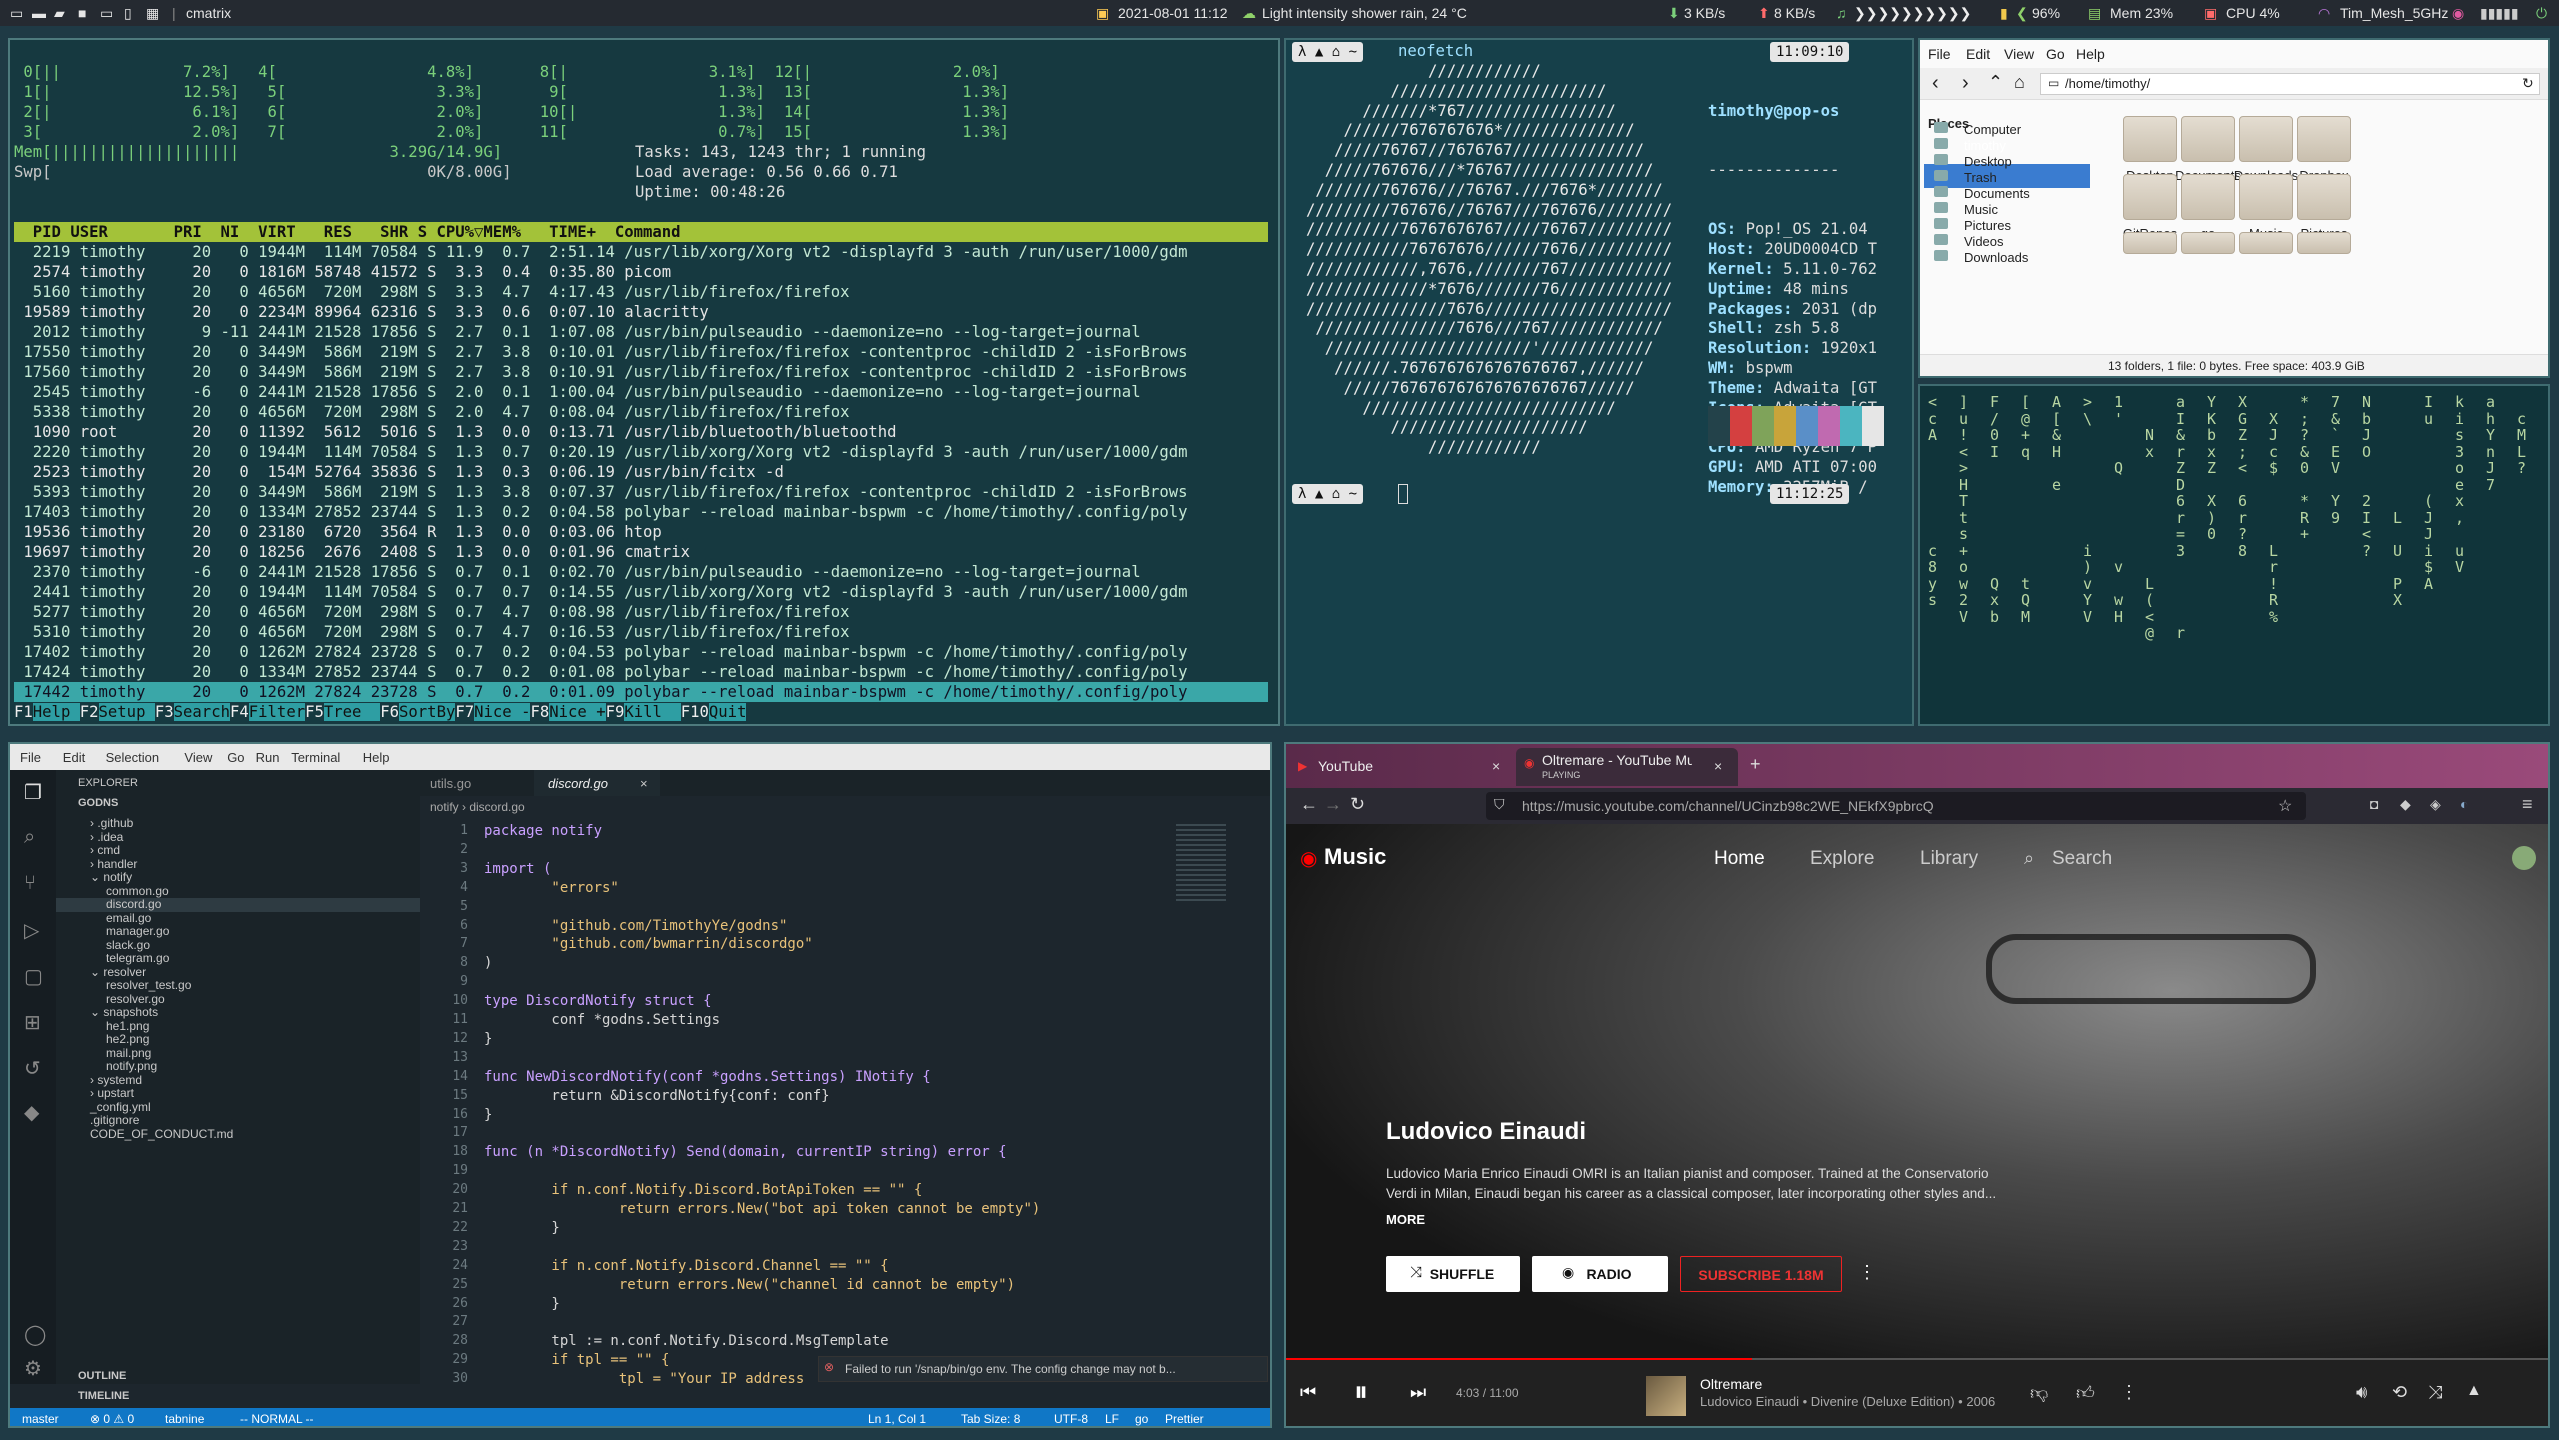  I want to click on source-control-icon: ⑂, so click(30, 883).